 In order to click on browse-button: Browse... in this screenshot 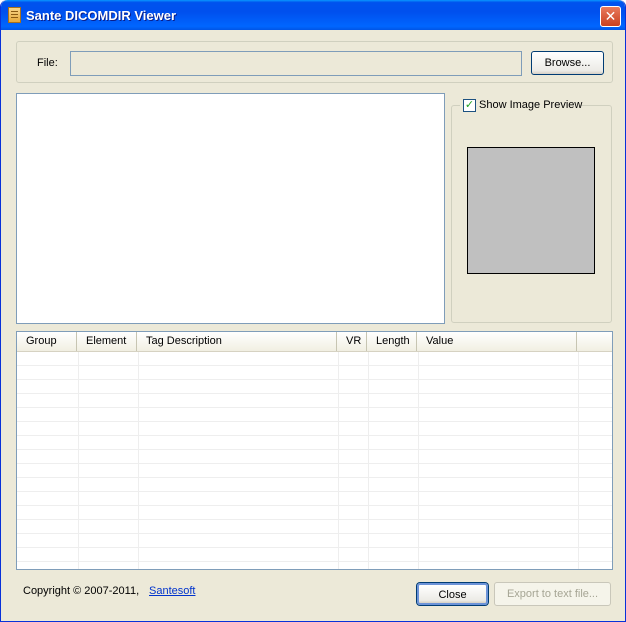, I will do `click(567, 63)`.